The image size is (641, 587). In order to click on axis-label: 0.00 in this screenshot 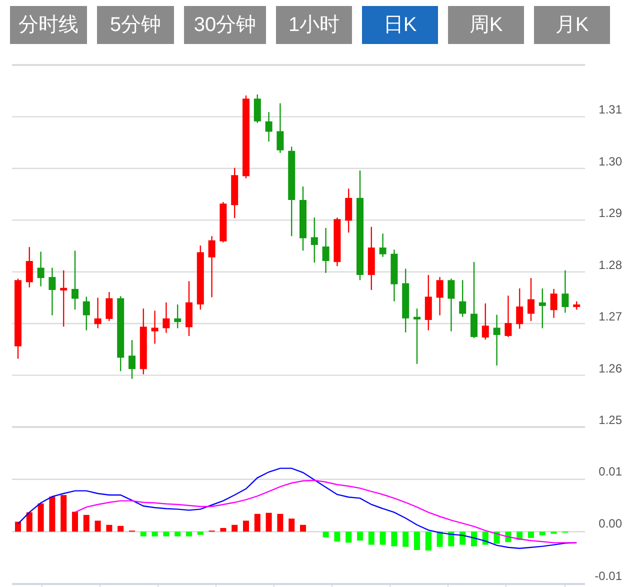, I will do `click(610, 523)`.